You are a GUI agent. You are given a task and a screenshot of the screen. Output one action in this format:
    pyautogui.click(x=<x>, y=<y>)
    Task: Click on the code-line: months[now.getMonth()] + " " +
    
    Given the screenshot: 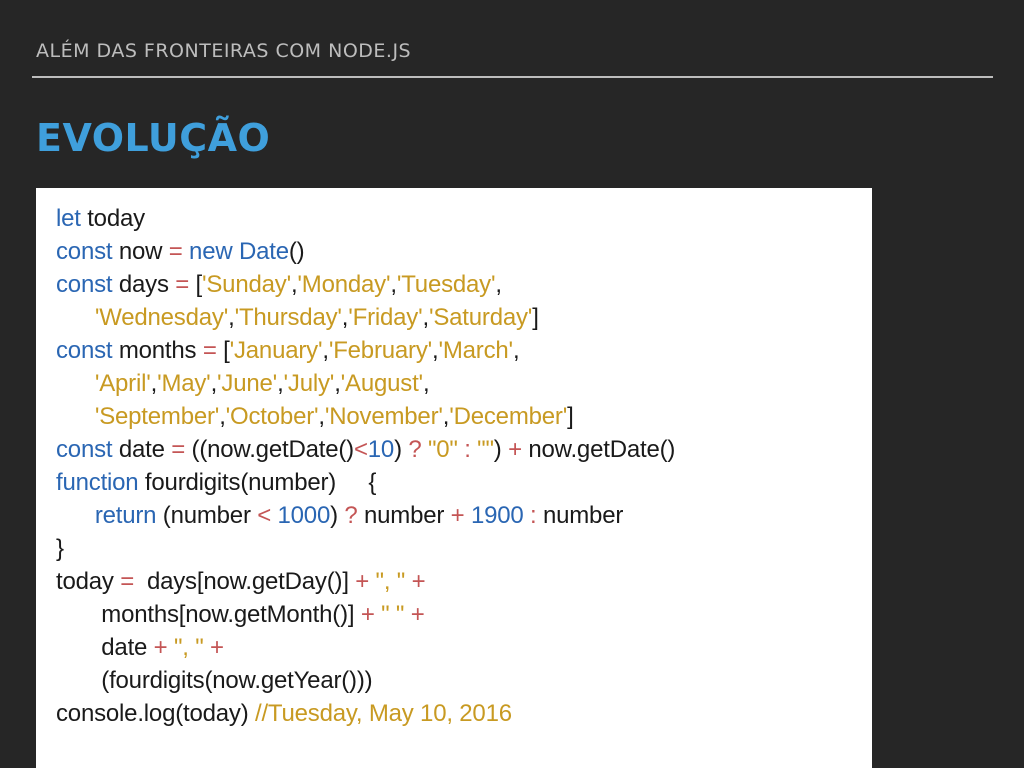 What is the action you would take?
    pyautogui.click(x=240, y=614)
    